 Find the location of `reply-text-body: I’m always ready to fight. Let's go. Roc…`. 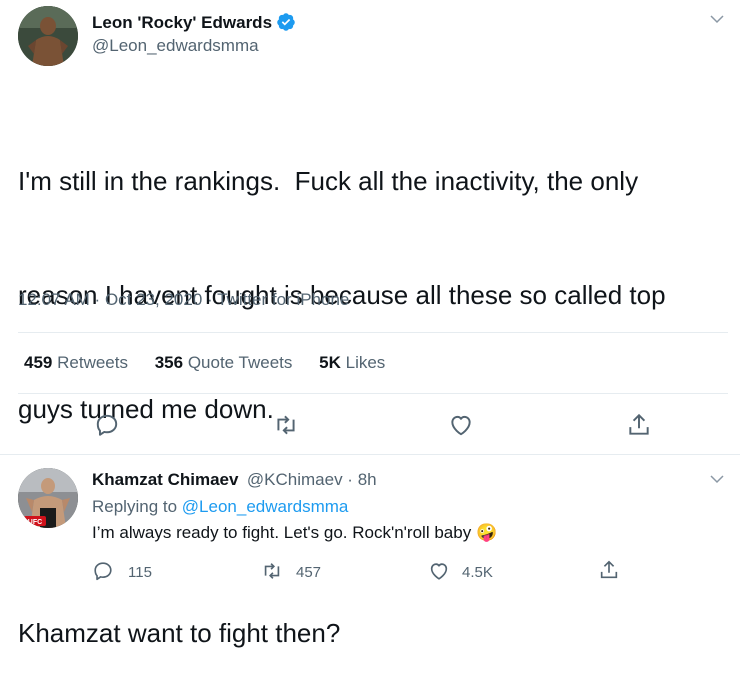

reply-text-body: I’m always ready to fight. Let's go. Roc… is located at coordinates (282, 532).